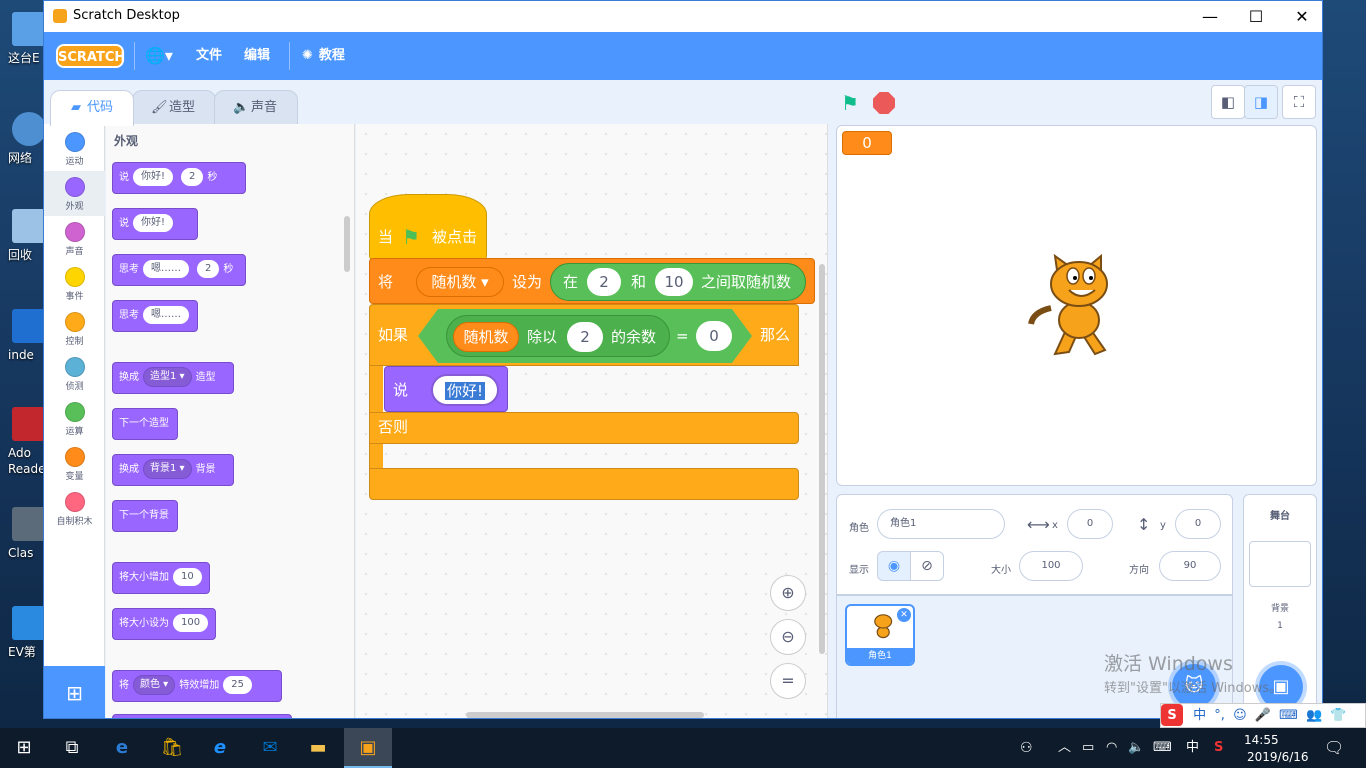  What do you see at coordinates (74, 328) in the screenshot?
I see `category-control: 控制` at bounding box center [74, 328].